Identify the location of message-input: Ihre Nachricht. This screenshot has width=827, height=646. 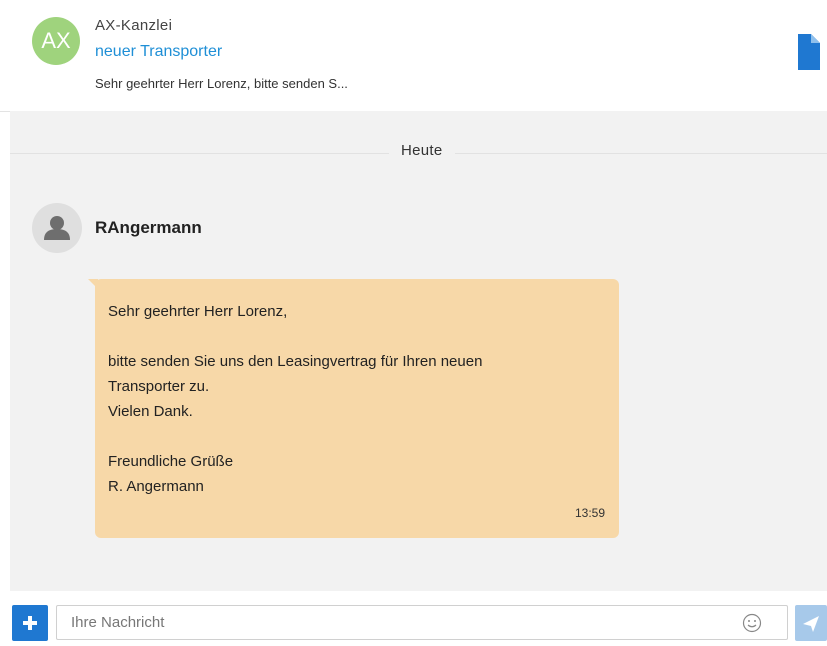
(422, 622).